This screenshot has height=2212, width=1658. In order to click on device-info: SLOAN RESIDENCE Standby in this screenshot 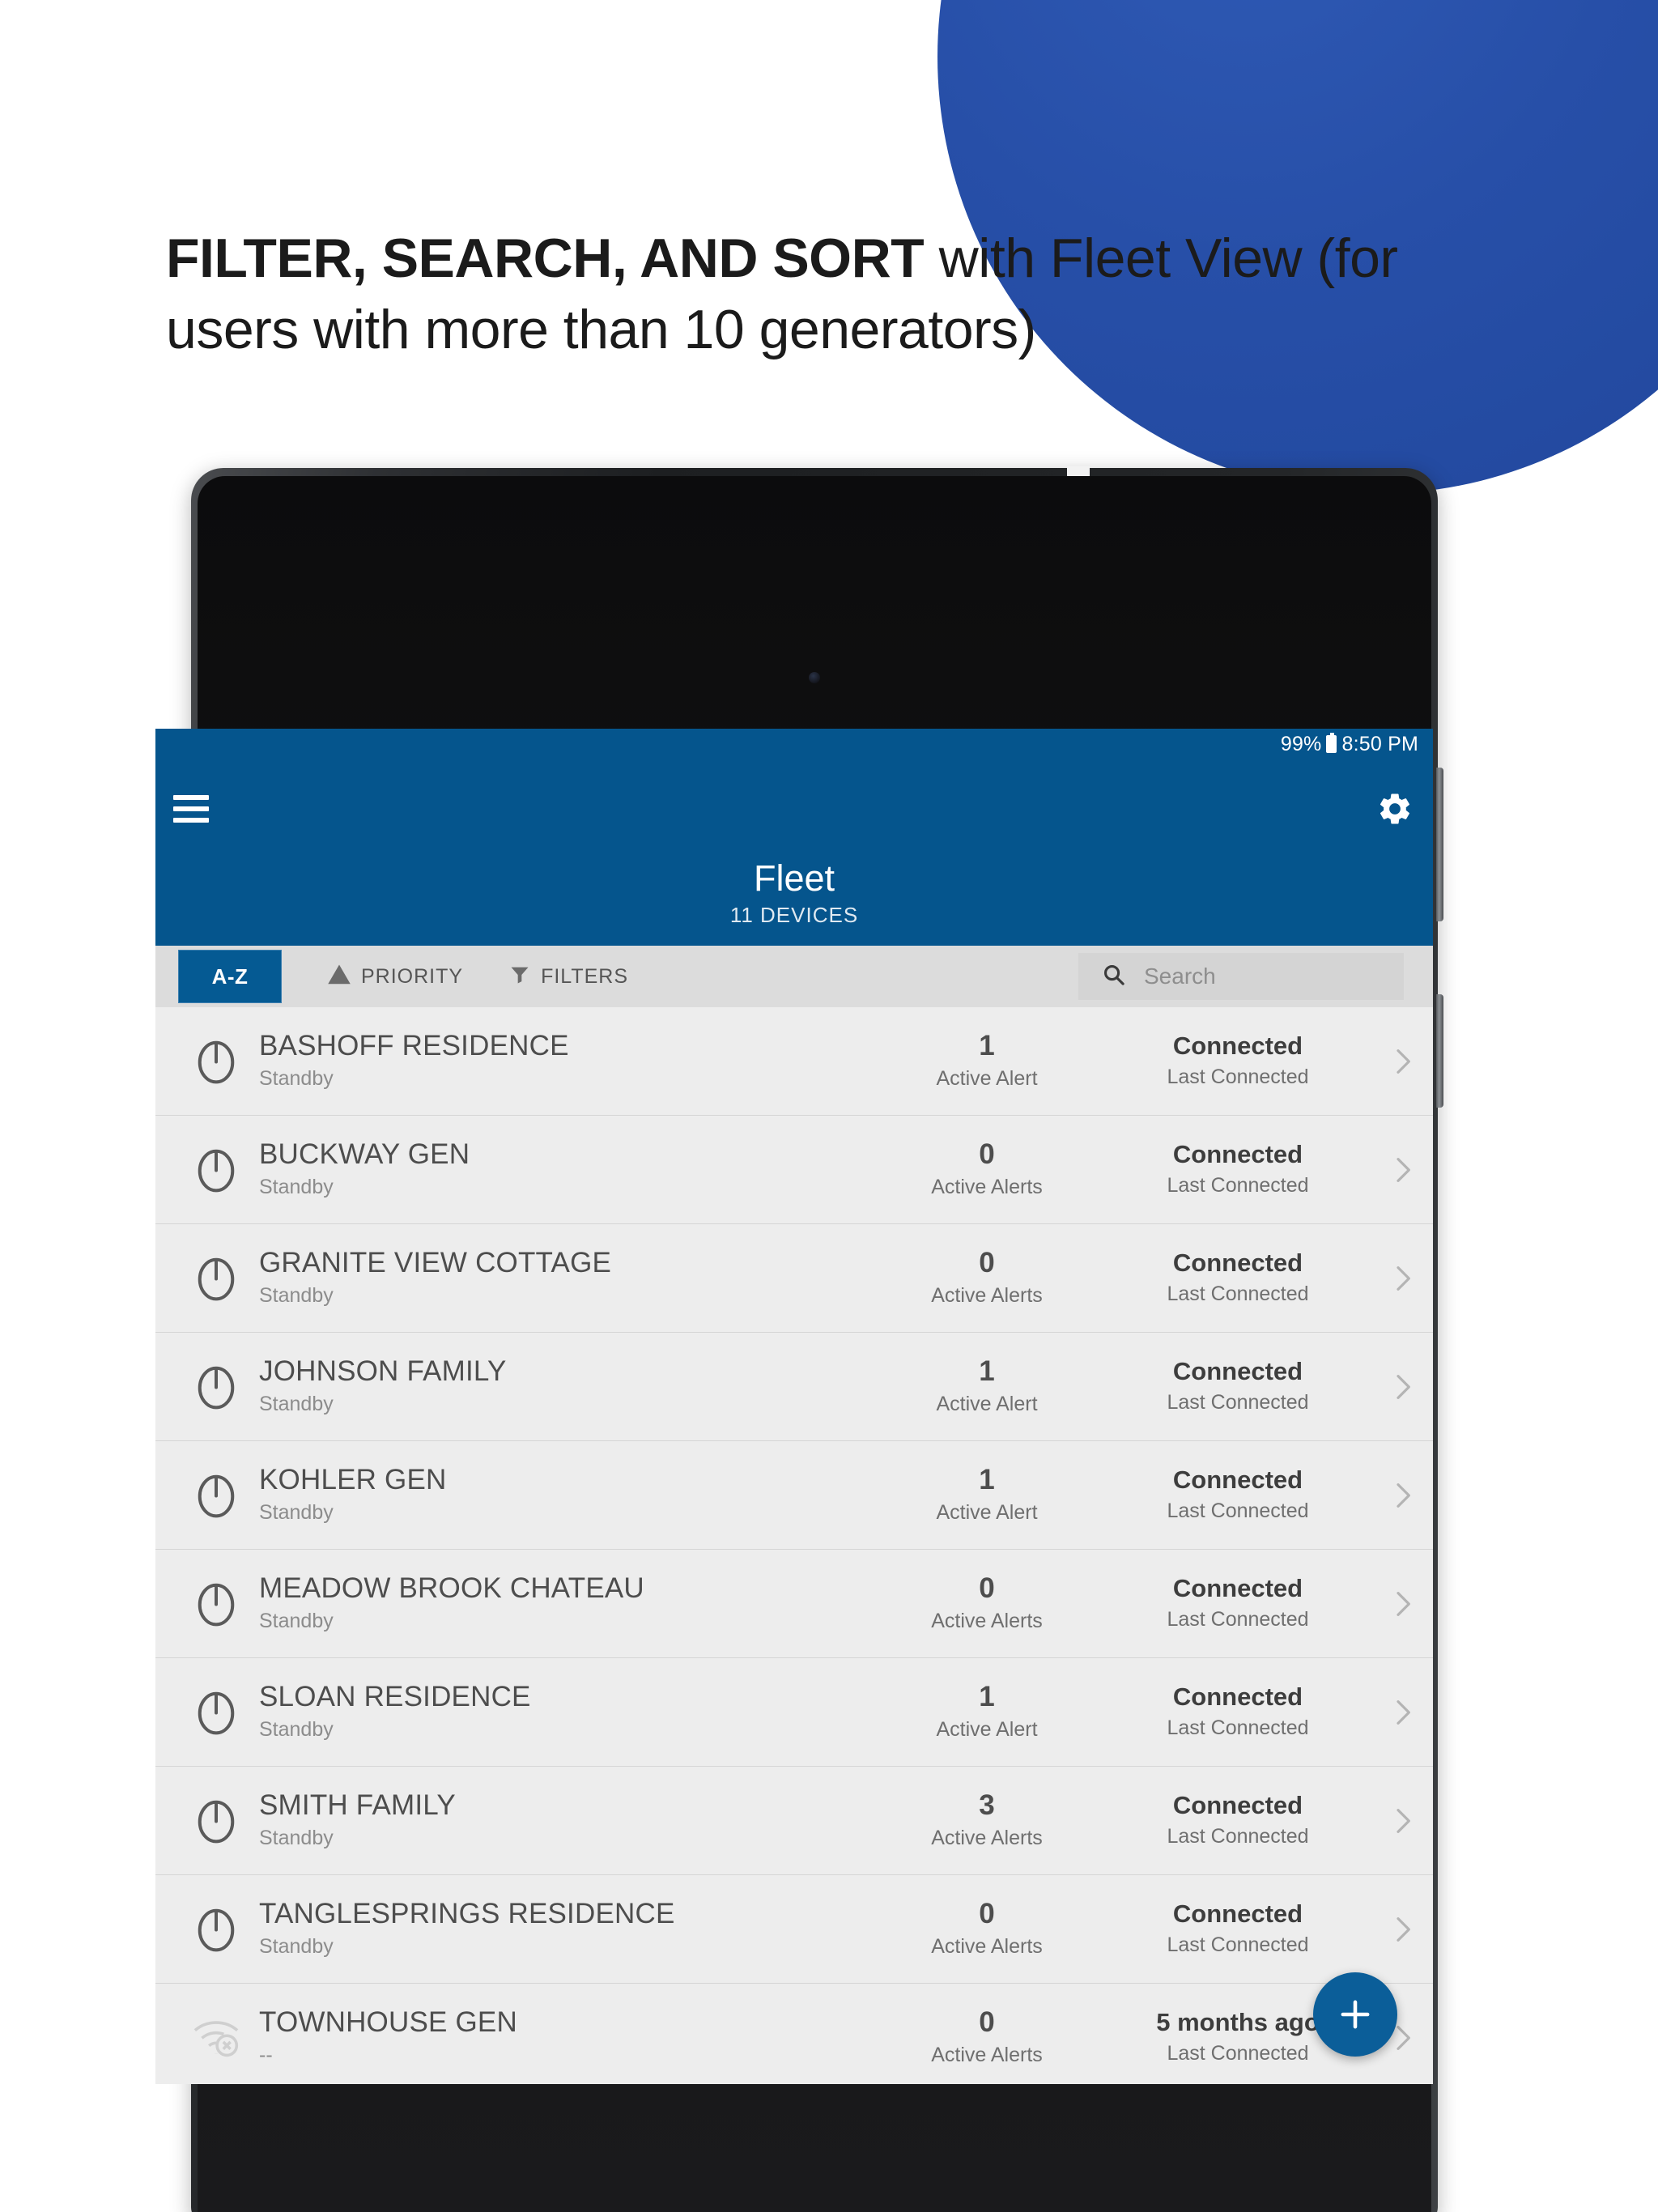, I will do `click(564, 1712)`.